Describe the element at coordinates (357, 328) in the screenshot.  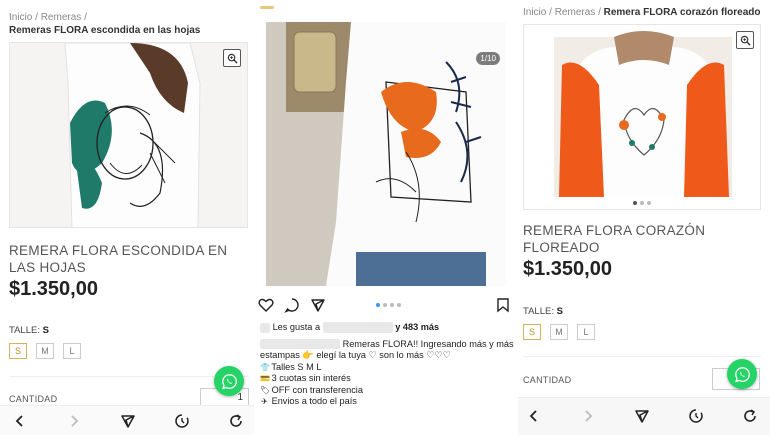
I see `blurred-username` at that location.